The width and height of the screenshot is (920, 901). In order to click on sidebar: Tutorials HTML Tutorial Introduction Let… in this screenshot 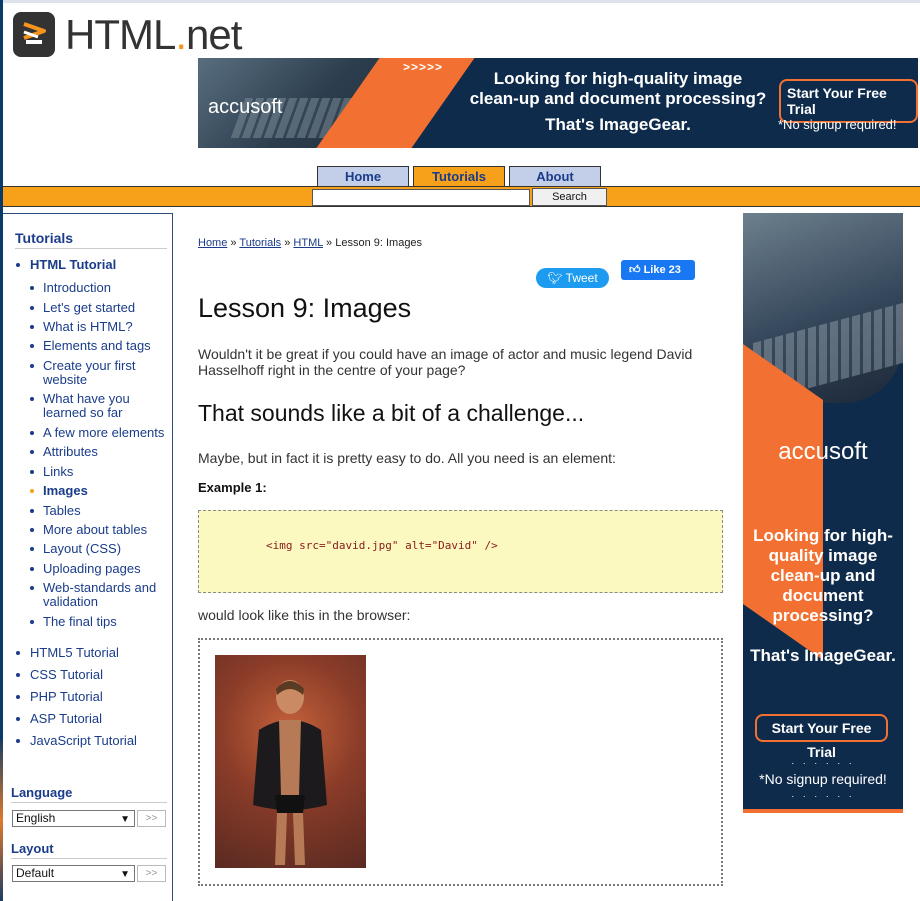, I will do `click(88, 557)`.